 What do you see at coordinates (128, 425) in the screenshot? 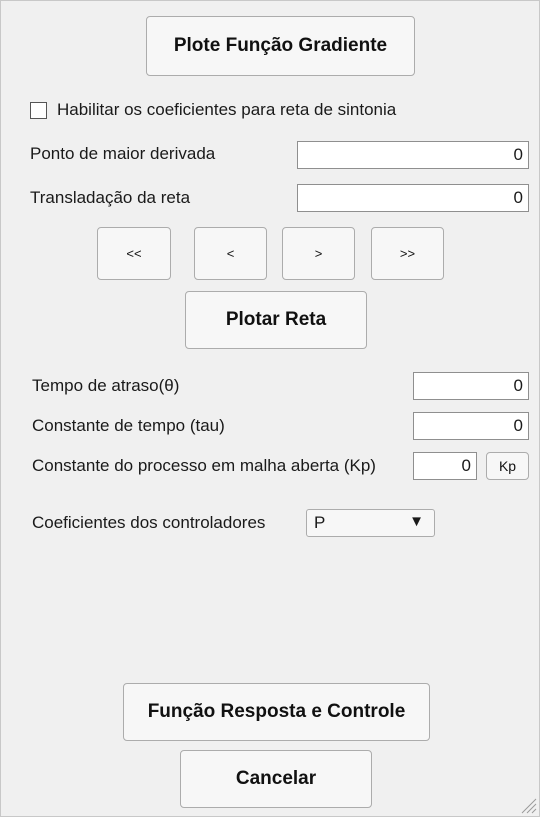
I see `time-constant-label: Constante de tempo (tau)` at bounding box center [128, 425].